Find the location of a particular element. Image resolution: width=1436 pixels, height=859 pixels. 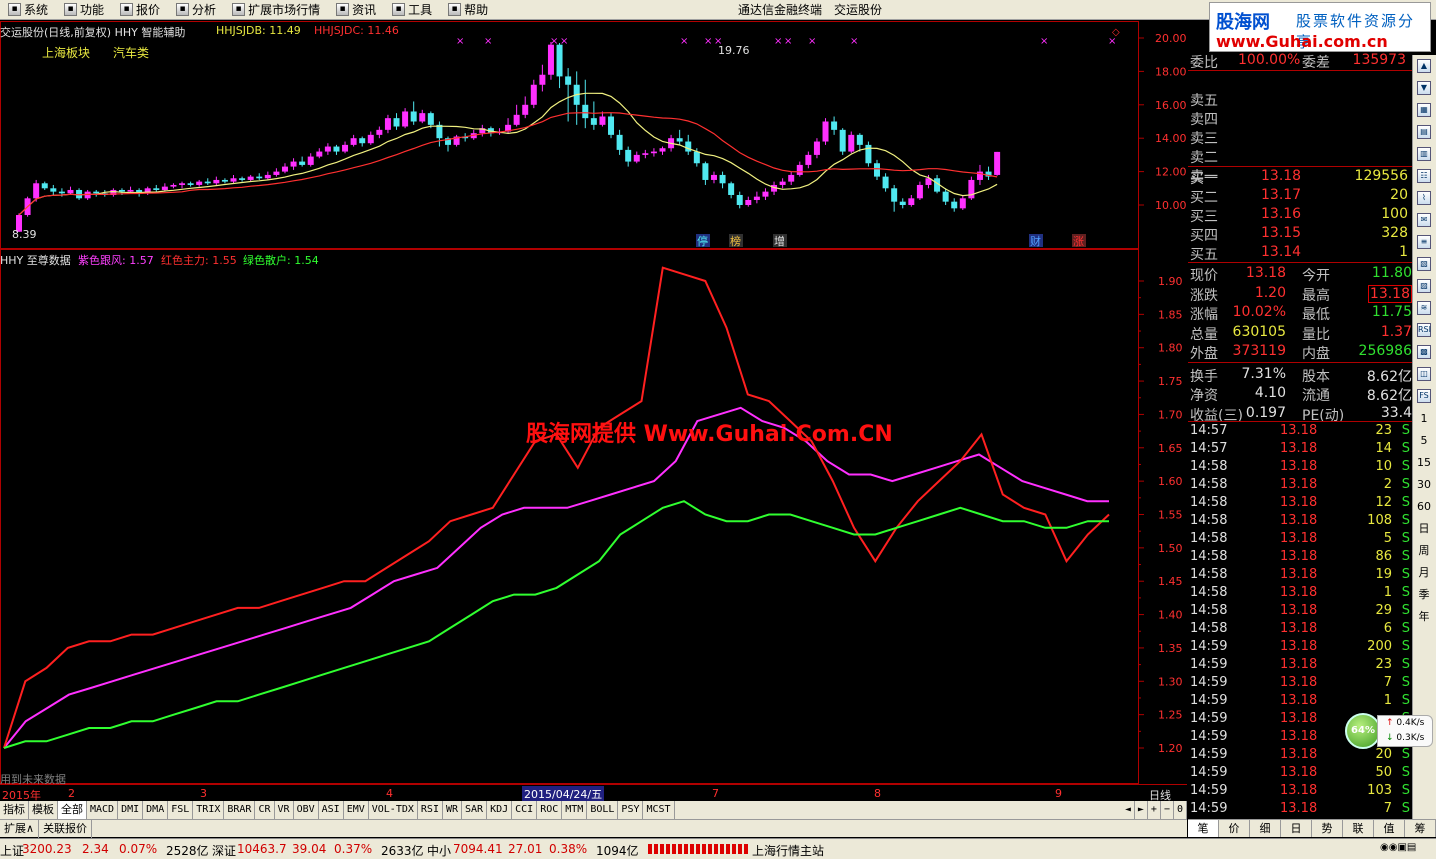

toolbar-button: ▲ is located at coordinates (1424, 66).